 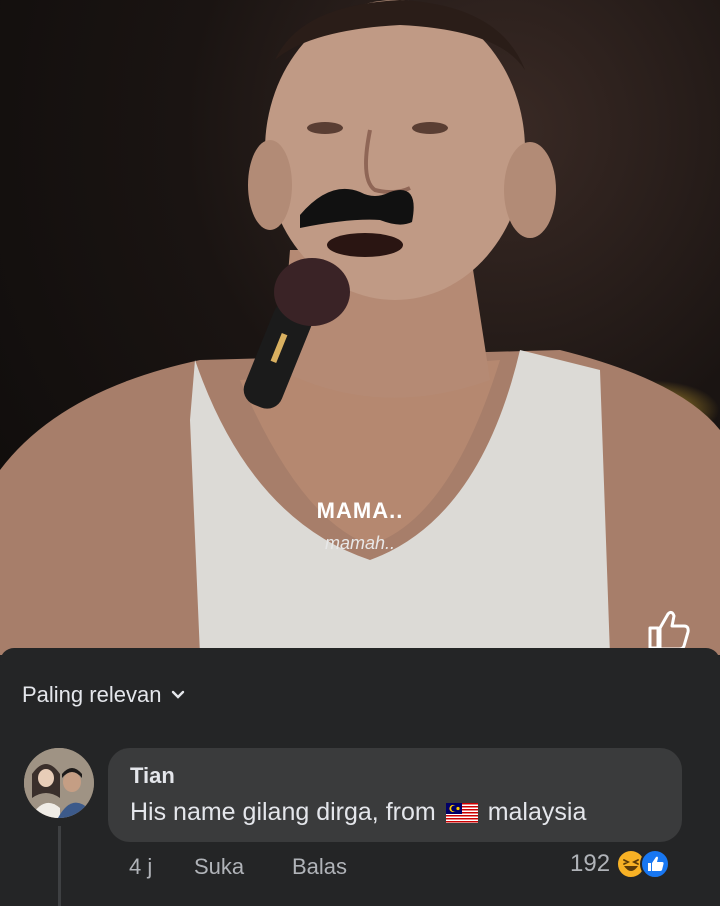 What do you see at coordinates (360, 543) in the screenshot?
I see `subtitle-translation: mamah..` at bounding box center [360, 543].